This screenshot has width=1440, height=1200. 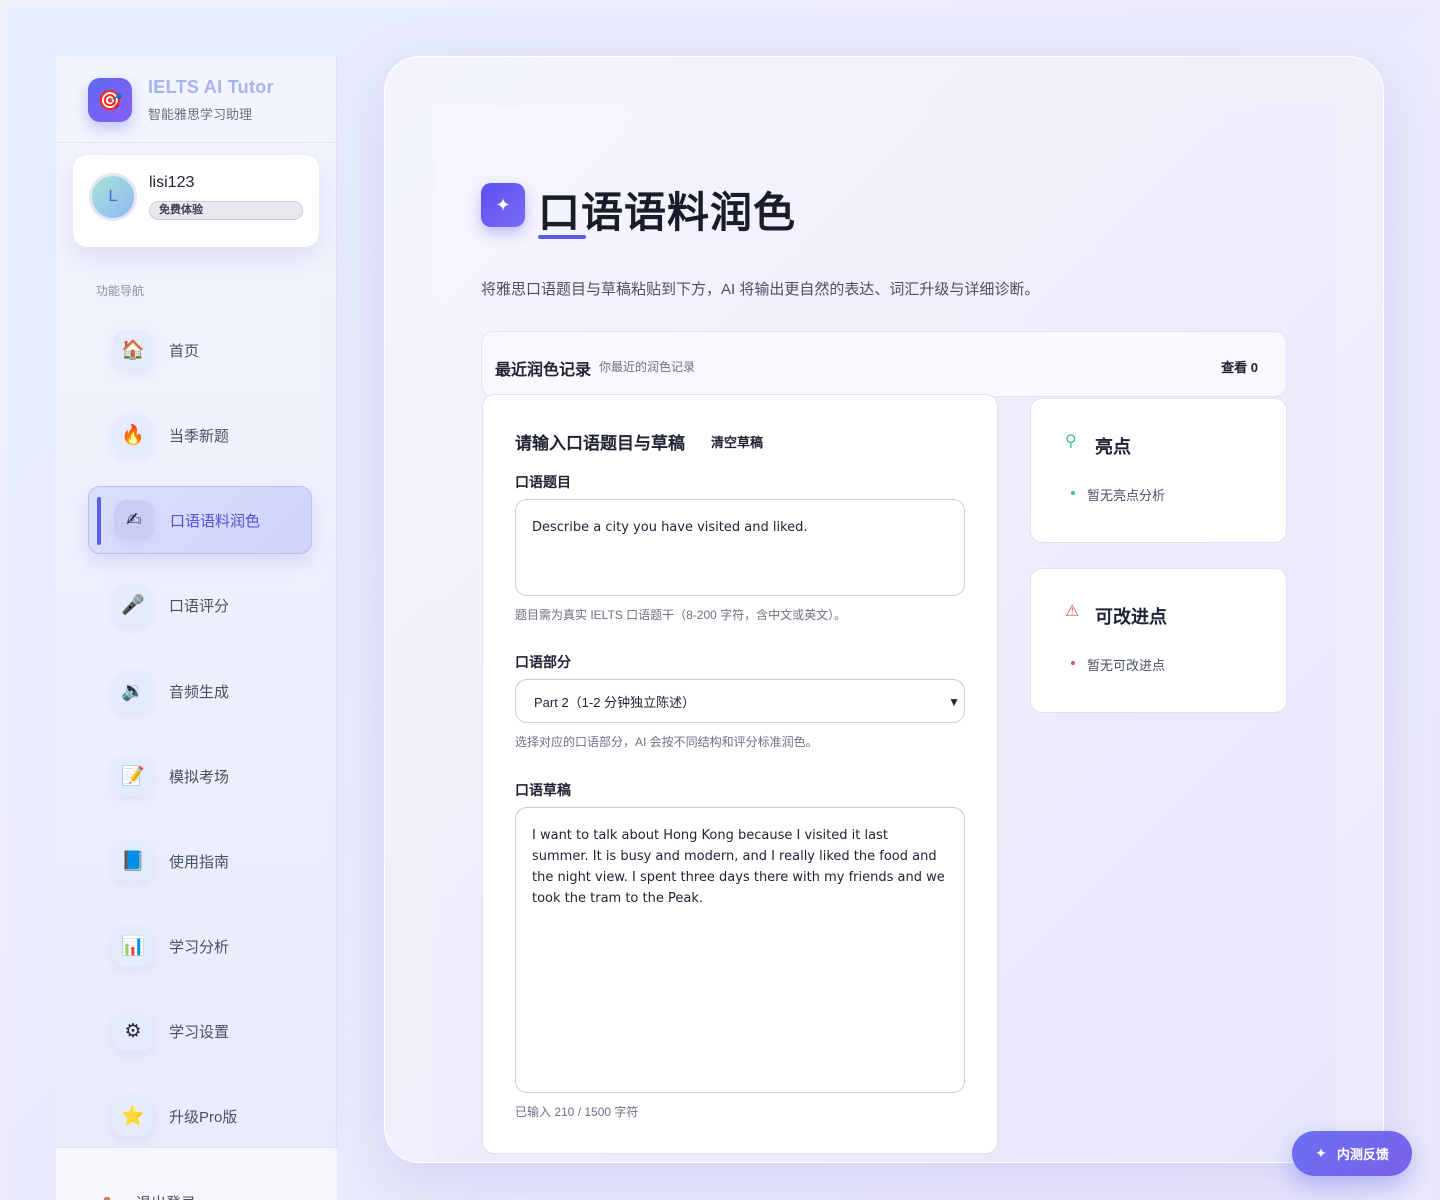 I want to click on recent-title: 最近润色记录, so click(x=543, y=370).